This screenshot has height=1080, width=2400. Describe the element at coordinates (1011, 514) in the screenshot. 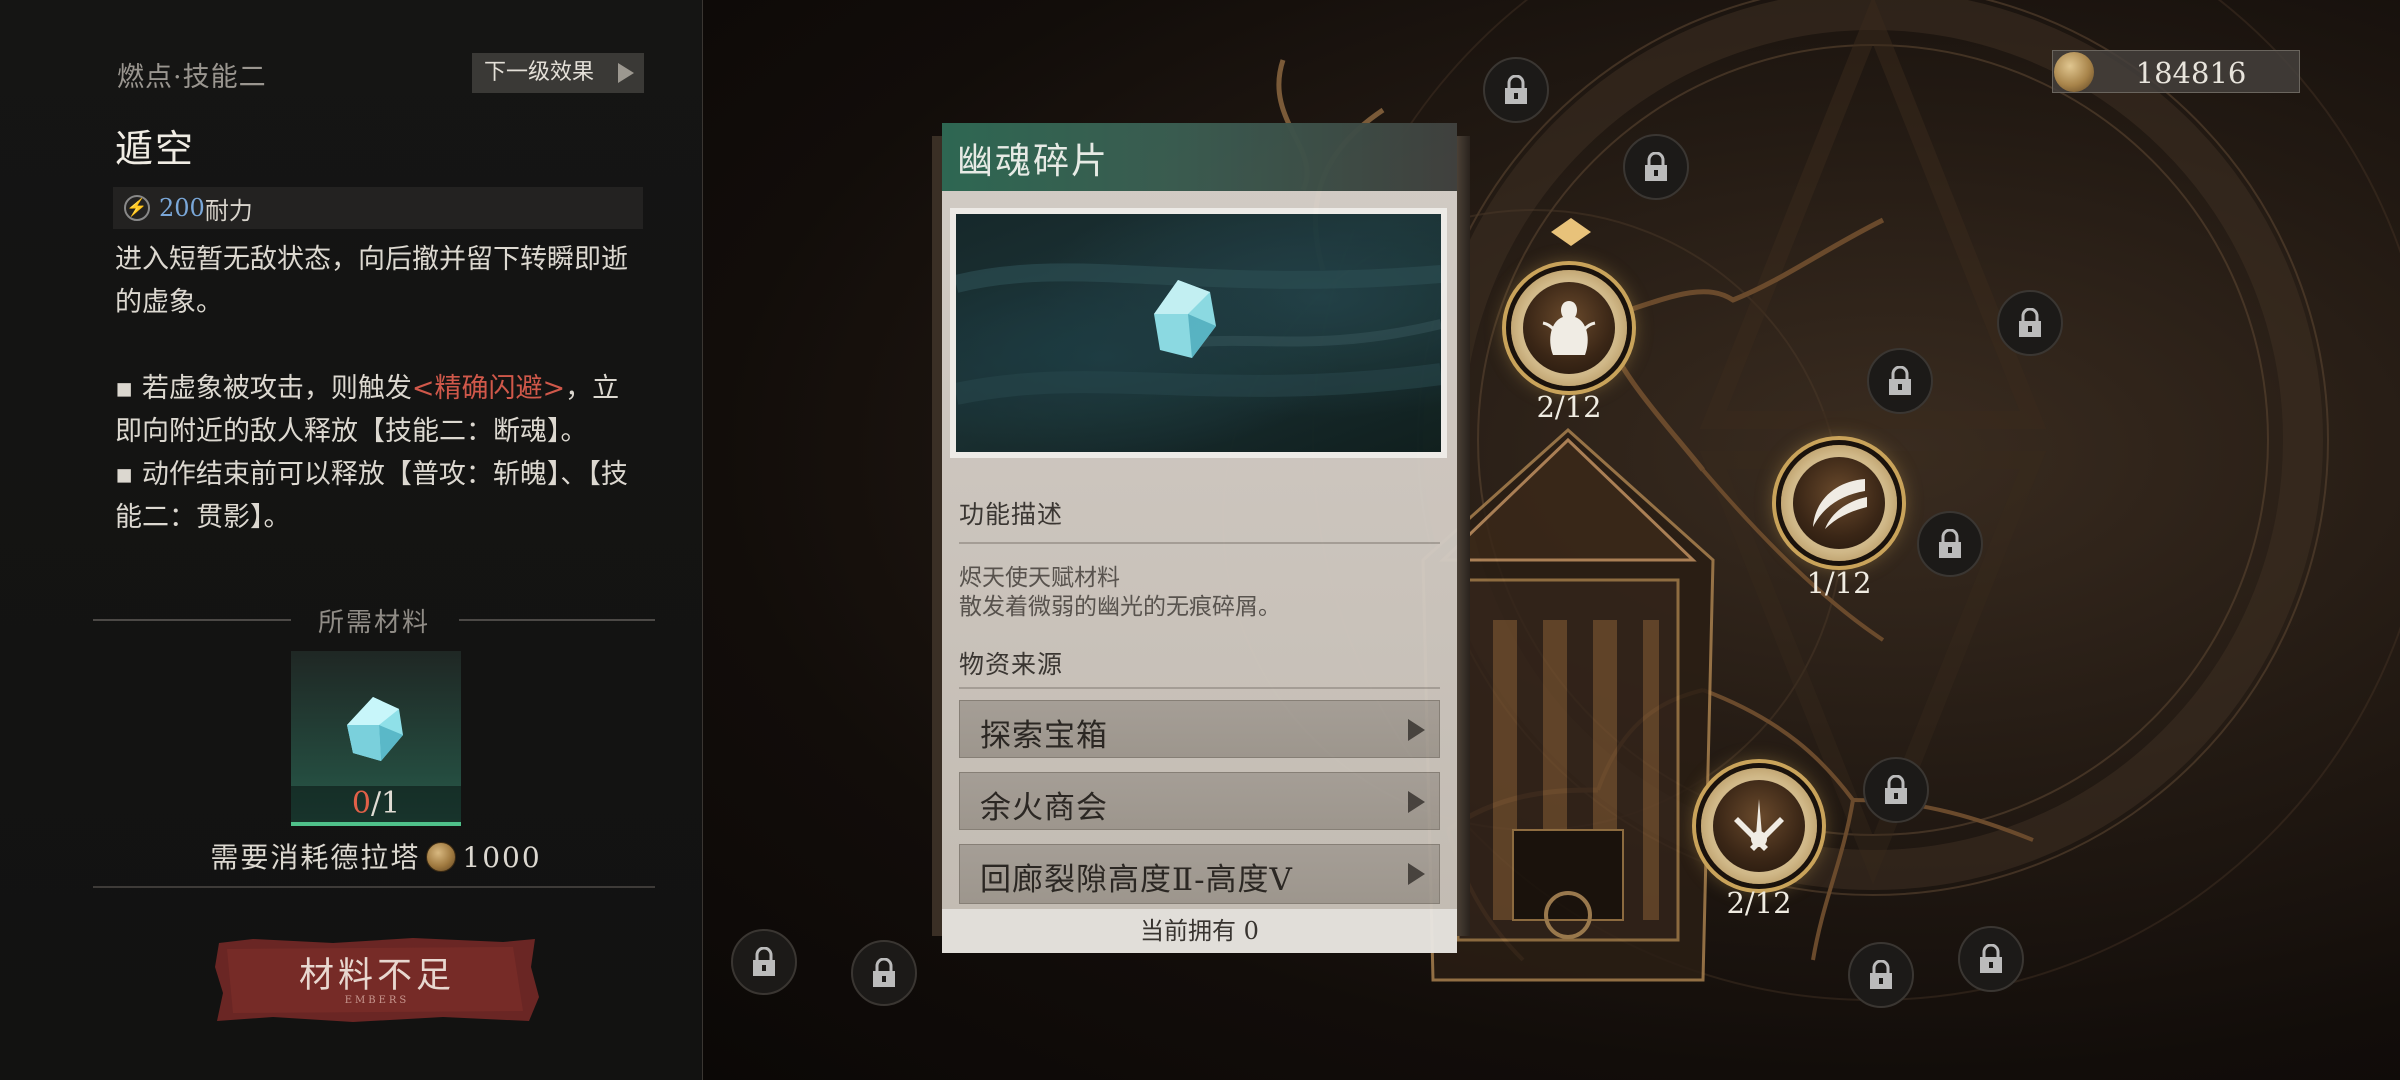

I see `function-label: 功能描述` at that location.